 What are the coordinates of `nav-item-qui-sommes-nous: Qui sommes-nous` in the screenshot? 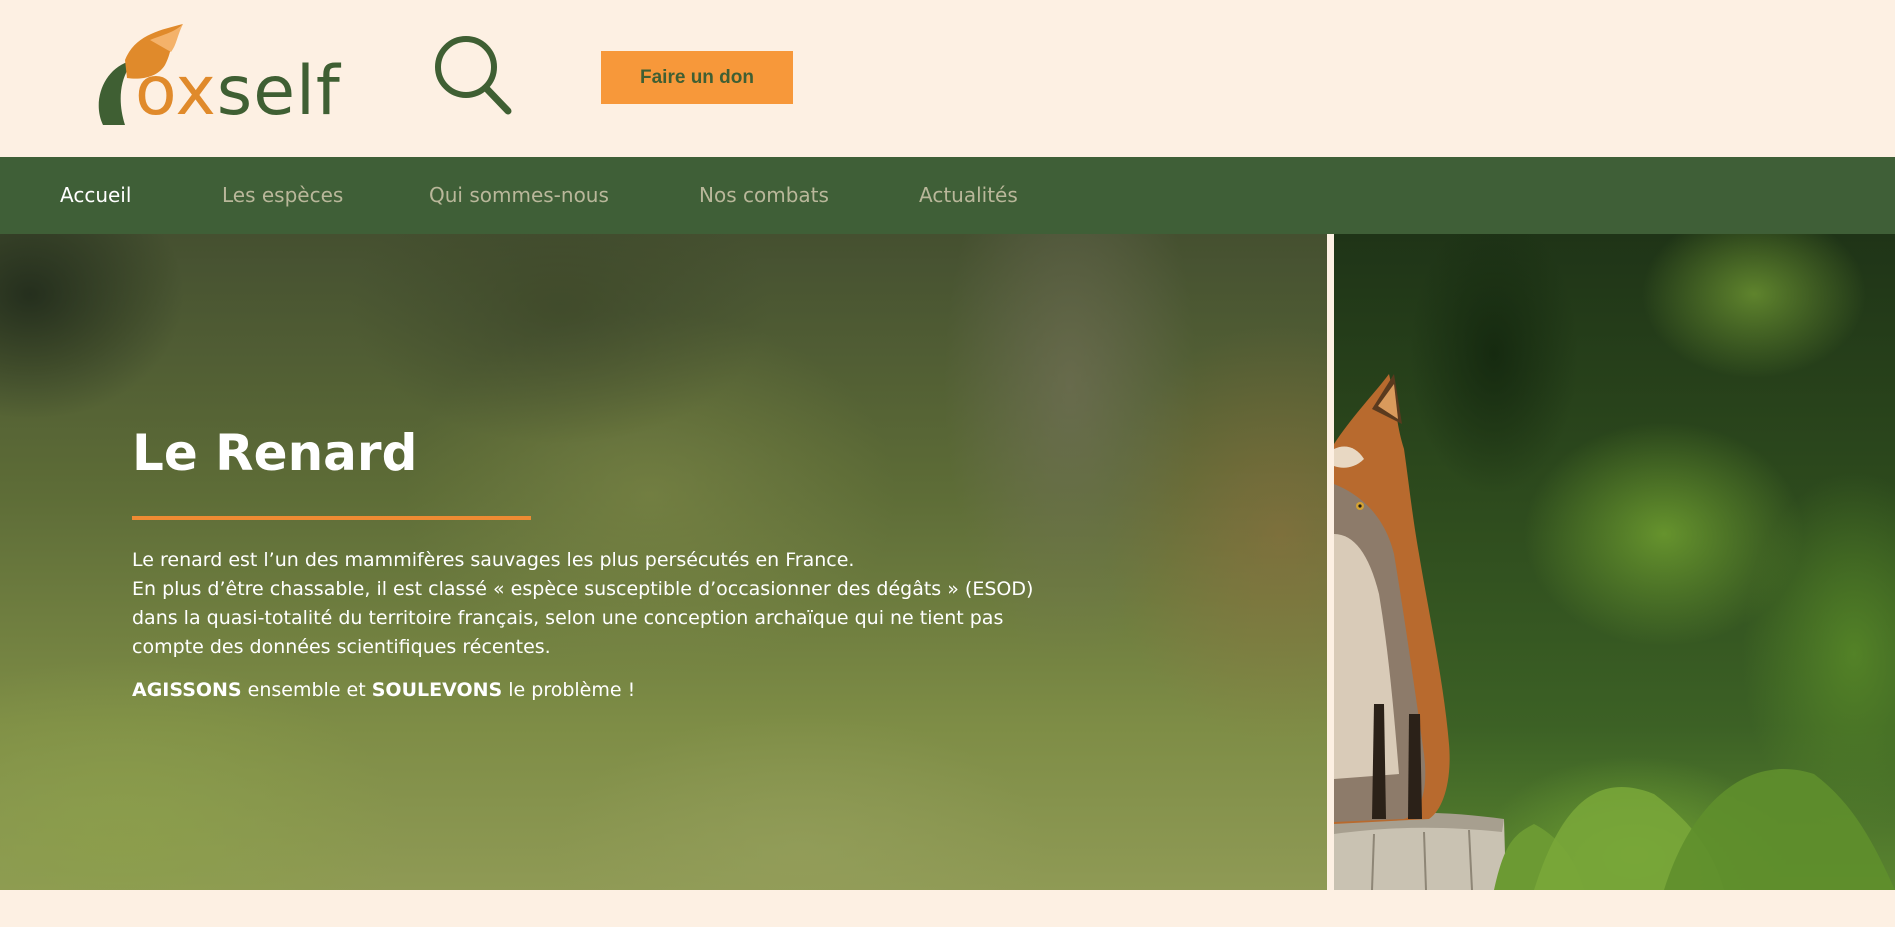 It's located at (519, 195).